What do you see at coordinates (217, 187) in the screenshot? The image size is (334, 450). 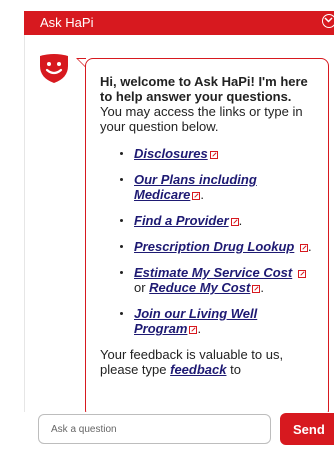 I see `list-item: Our Plans including Medicare.` at bounding box center [217, 187].